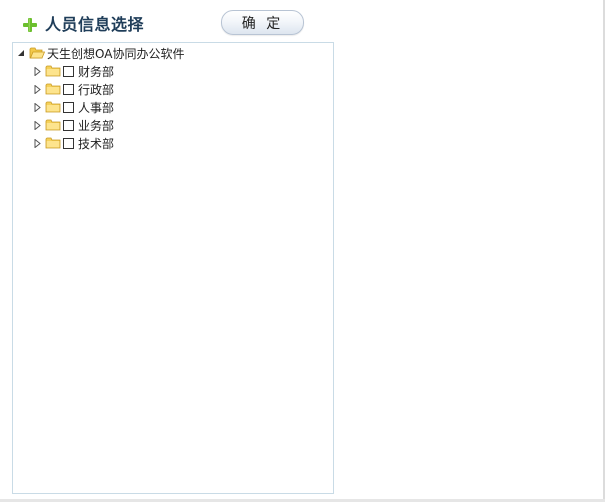 This screenshot has width=605, height=502. What do you see at coordinates (95, 24) in the screenshot?
I see `page-title: 人员信息选择` at bounding box center [95, 24].